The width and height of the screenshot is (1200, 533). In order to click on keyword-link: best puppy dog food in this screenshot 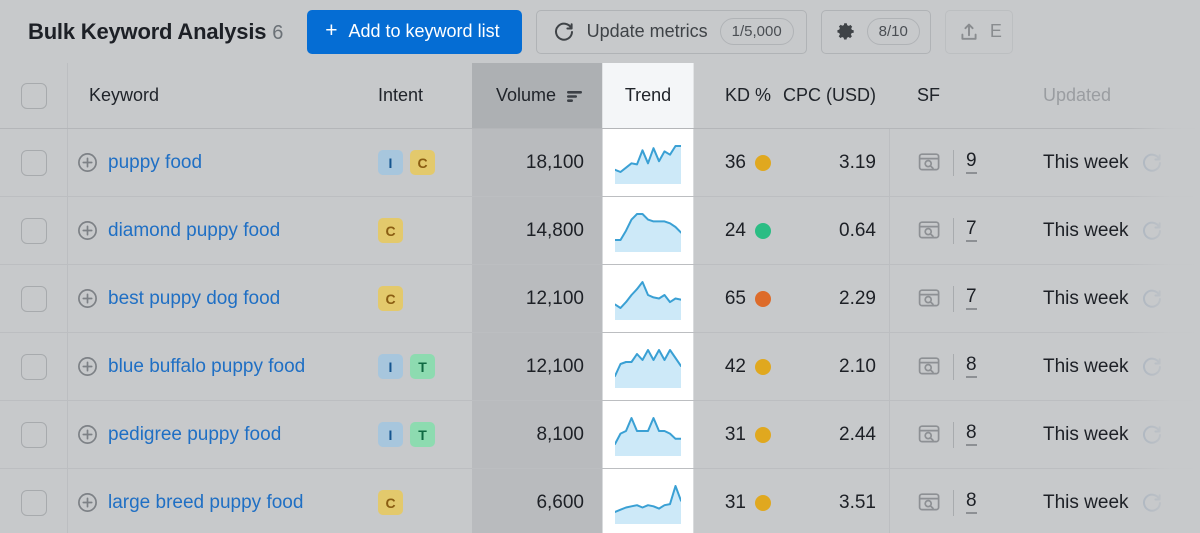, I will do `click(194, 299)`.